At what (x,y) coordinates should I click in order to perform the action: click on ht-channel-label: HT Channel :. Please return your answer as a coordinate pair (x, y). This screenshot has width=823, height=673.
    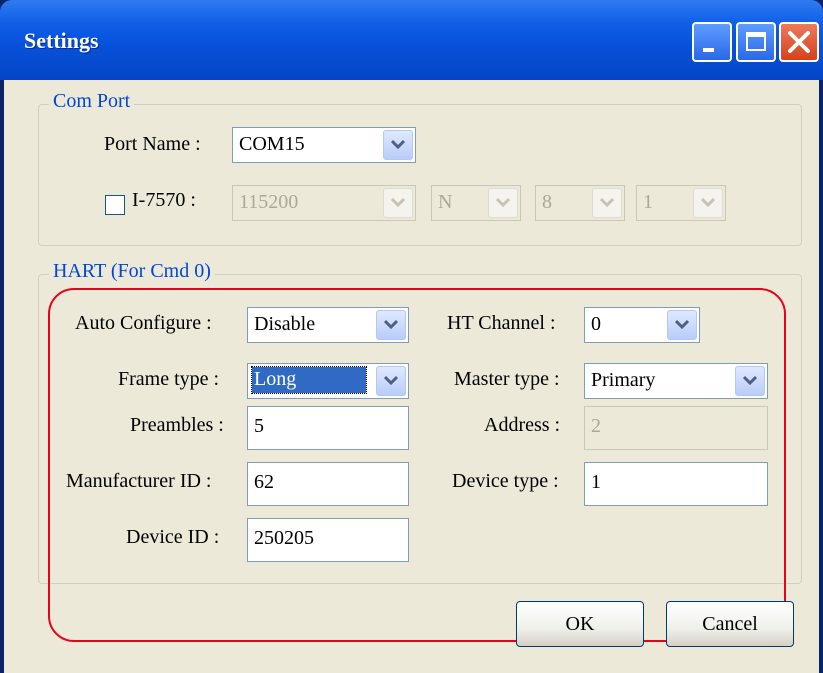
    Looking at the image, I should click on (501, 323).